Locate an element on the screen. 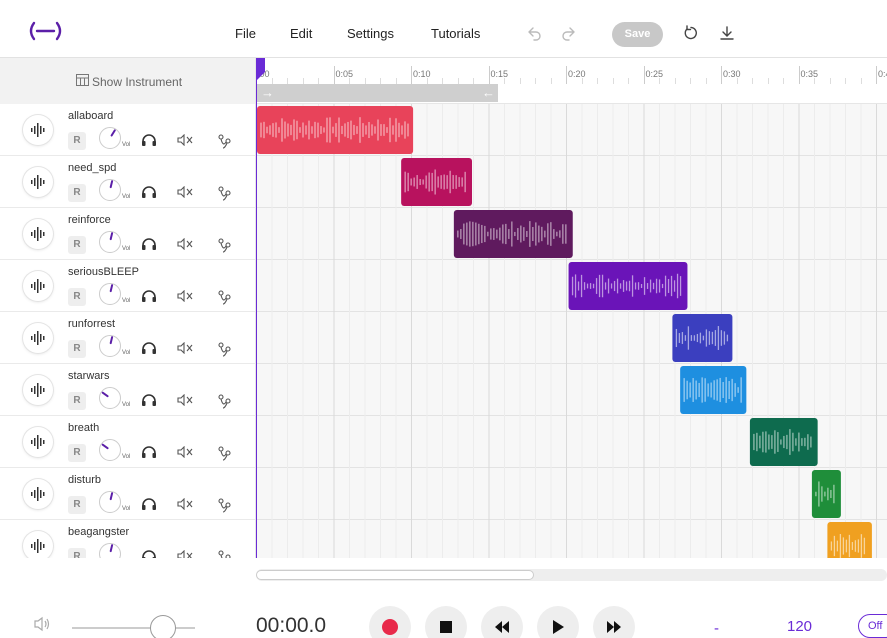 Image resolution: width=887 pixels, height=638 pixels. track-name: seriousBLEEP is located at coordinates (103, 272).